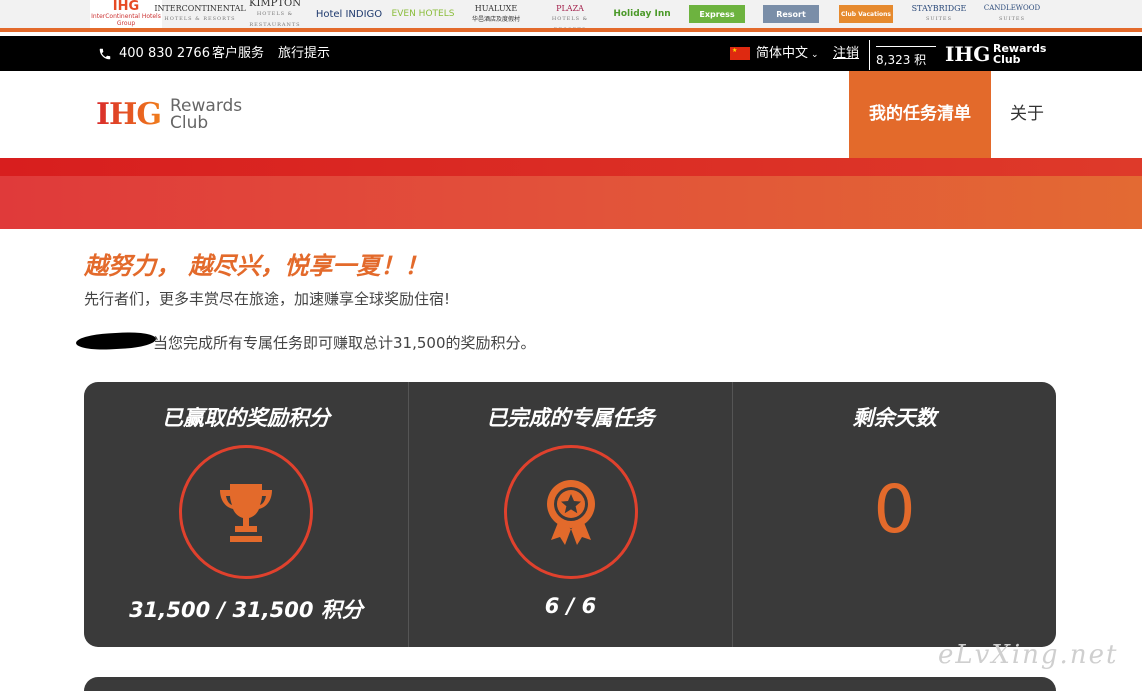 The image size is (1142, 691). What do you see at coordinates (1028, 655) in the screenshot?
I see `watermark: eLvXing.net` at bounding box center [1028, 655].